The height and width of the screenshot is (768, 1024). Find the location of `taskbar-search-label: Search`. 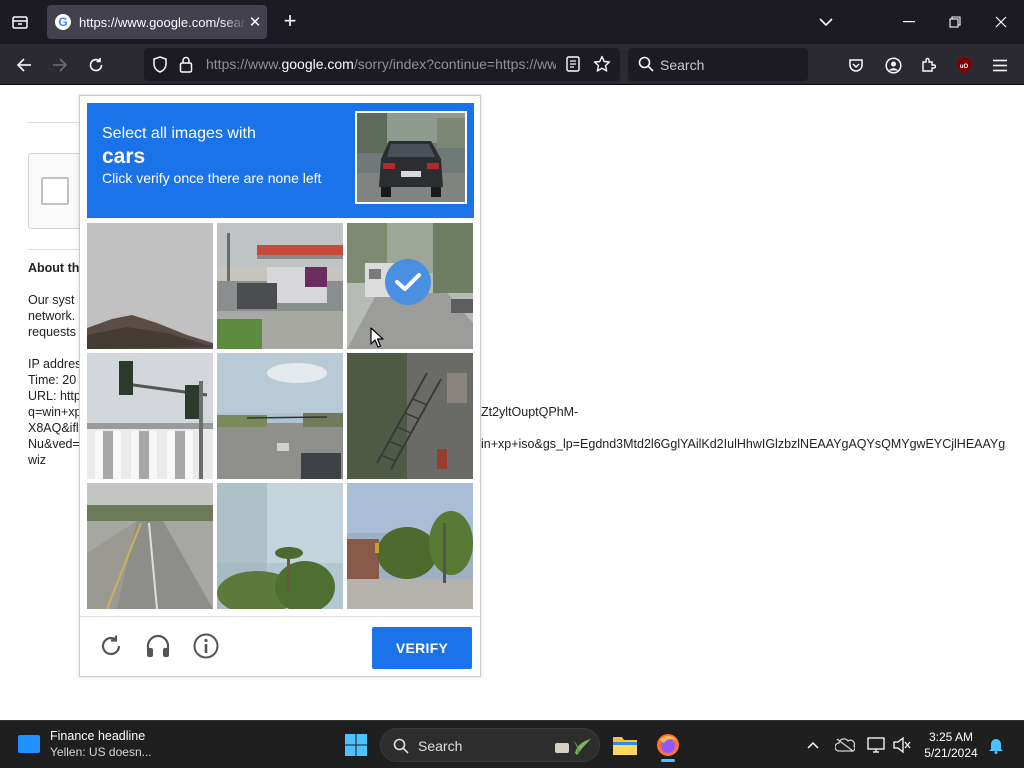

taskbar-search-label: Search is located at coordinates (440, 746).